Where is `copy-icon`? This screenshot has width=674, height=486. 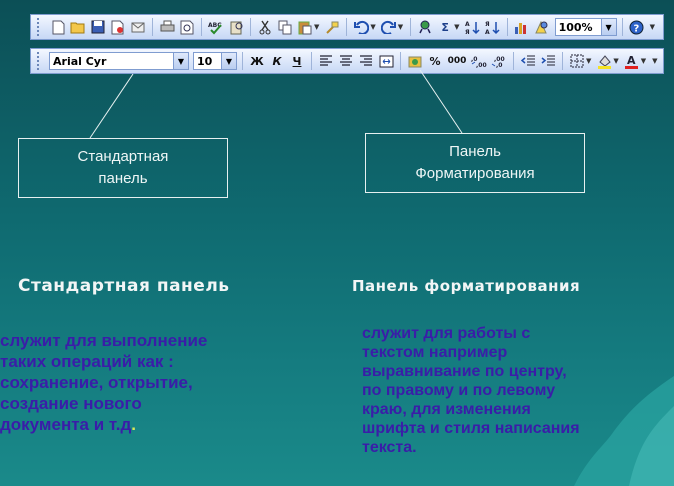 copy-icon is located at coordinates (285, 27).